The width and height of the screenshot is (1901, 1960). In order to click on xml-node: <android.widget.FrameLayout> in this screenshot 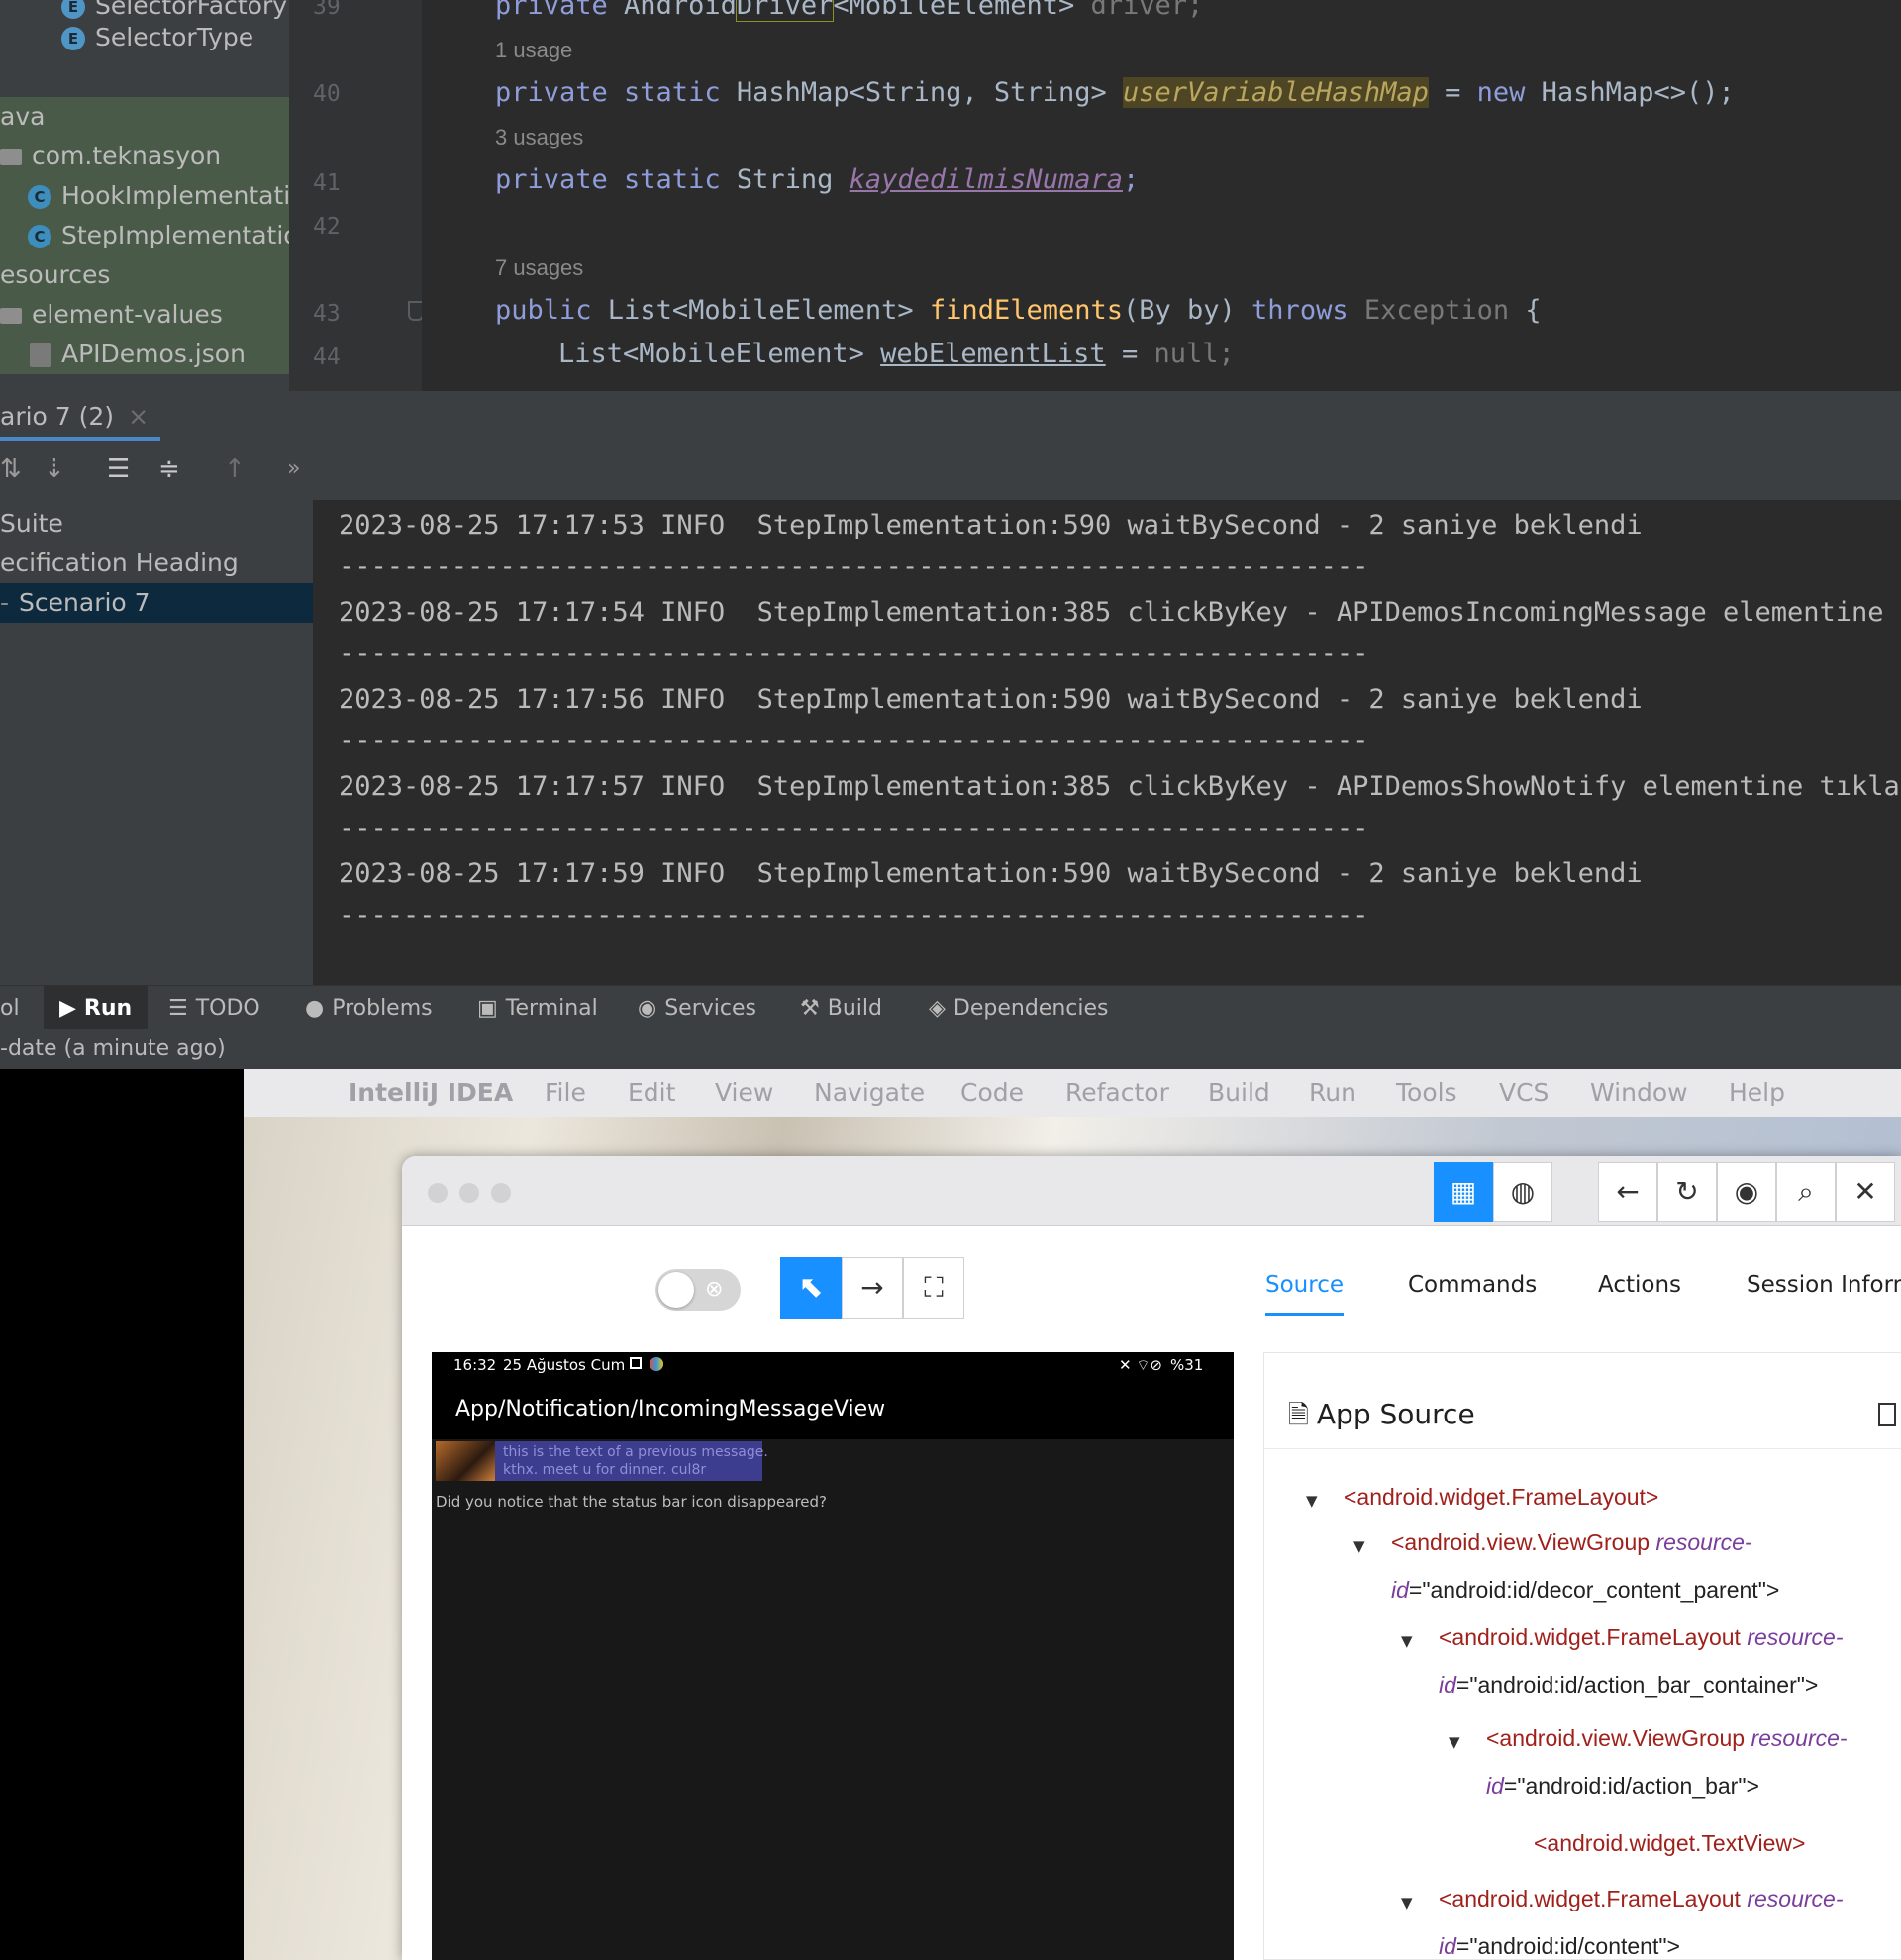, I will do `click(1501, 1497)`.